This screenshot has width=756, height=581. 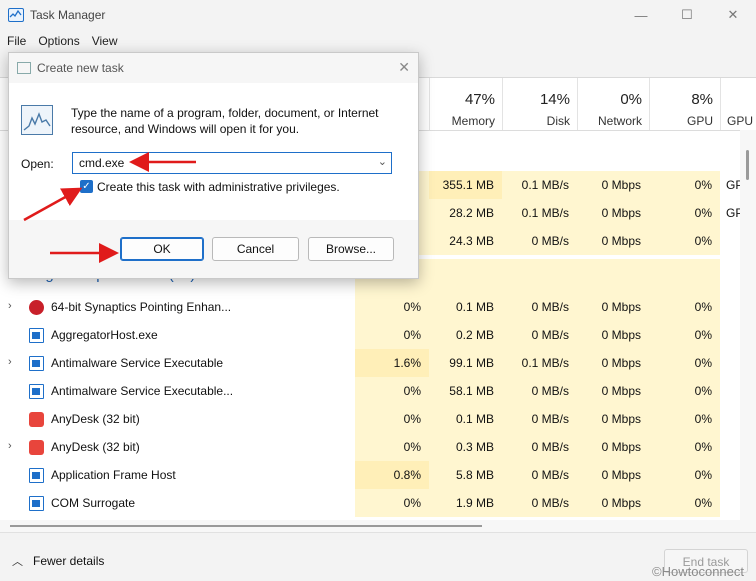 I want to click on fewer-details-button: ︿ Fewer details, so click(x=58, y=561).